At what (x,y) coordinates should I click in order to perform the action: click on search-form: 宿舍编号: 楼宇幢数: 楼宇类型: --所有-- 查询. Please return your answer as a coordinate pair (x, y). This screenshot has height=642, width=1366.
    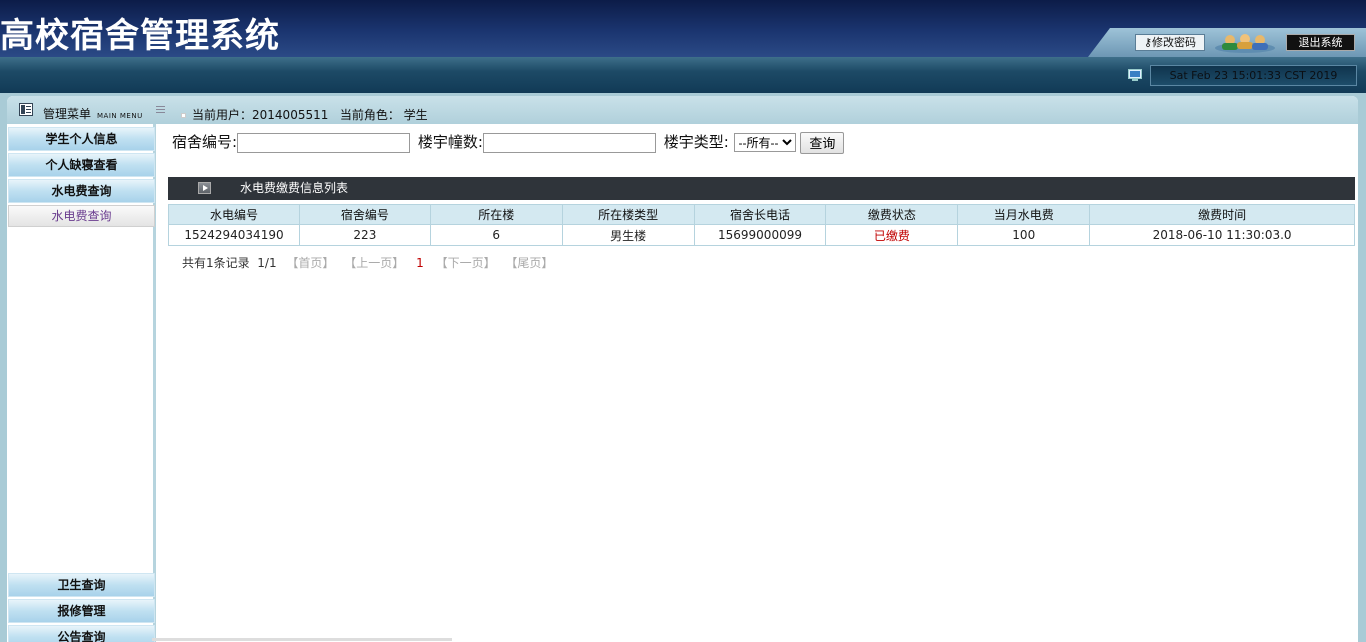
    Looking at the image, I should click on (508, 142).